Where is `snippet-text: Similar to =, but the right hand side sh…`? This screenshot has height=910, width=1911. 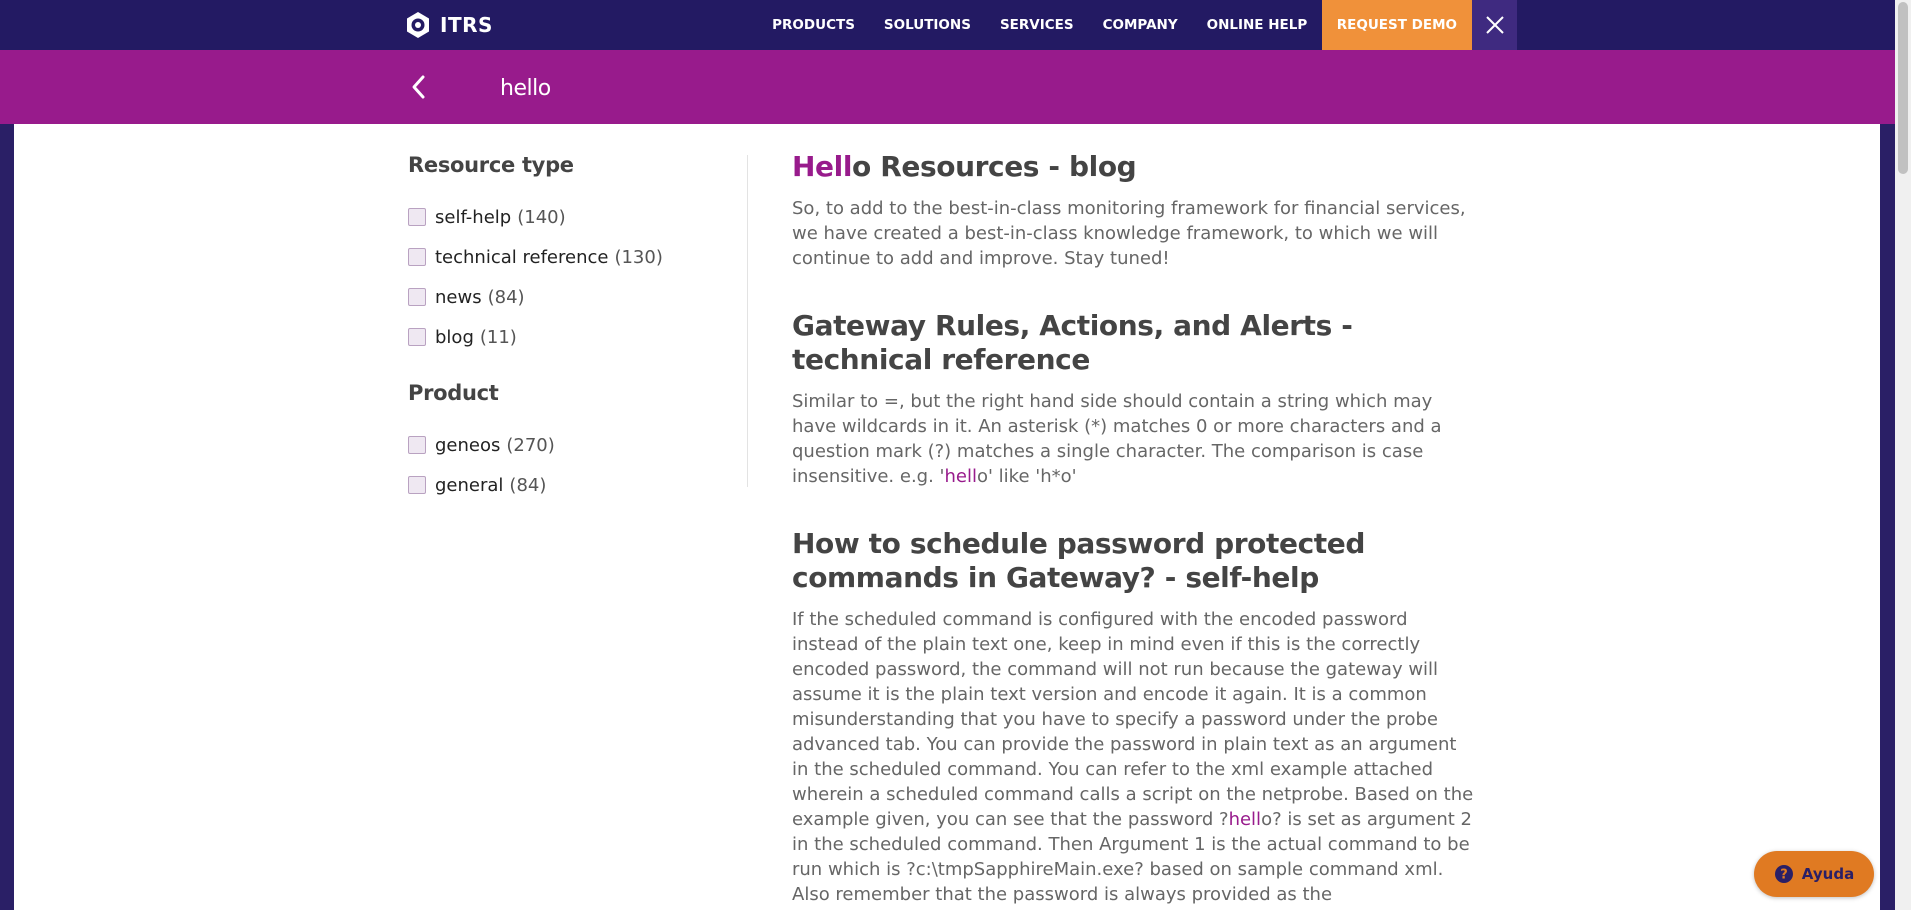 snippet-text: Similar to =, but the right hand side sh… is located at coordinates (1117, 439).